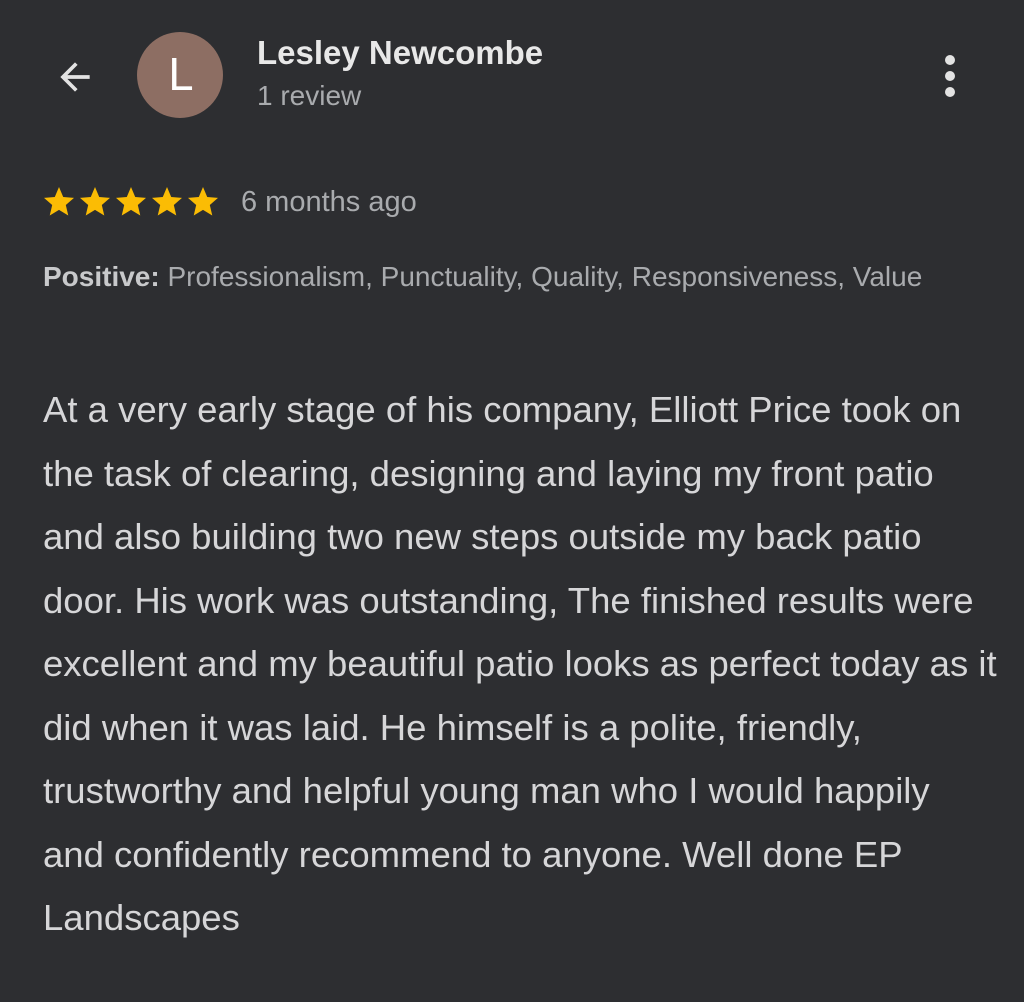 The width and height of the screenshot is (1024, 1002). I want to click on back-button, so click(75, 77).